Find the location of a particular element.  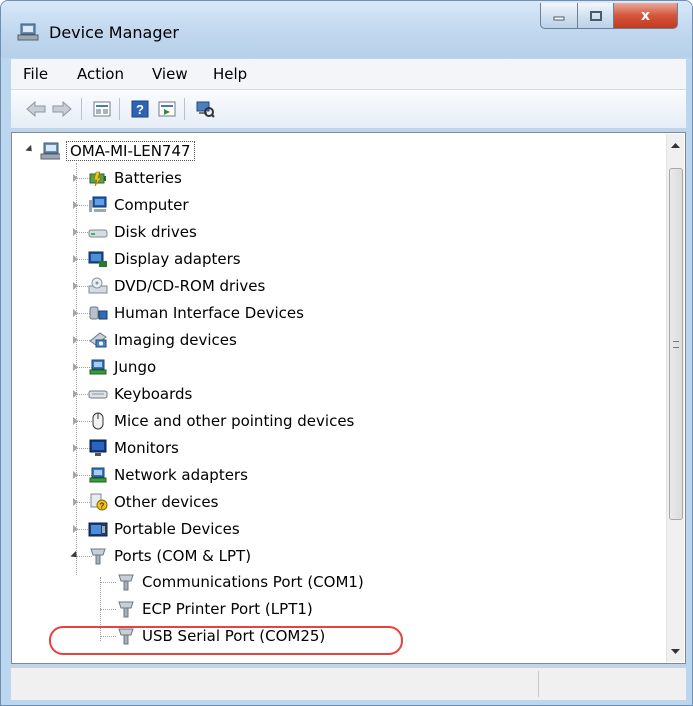

tree-item-label: Mice and other pointing devices is located at coordinates (234, 421).